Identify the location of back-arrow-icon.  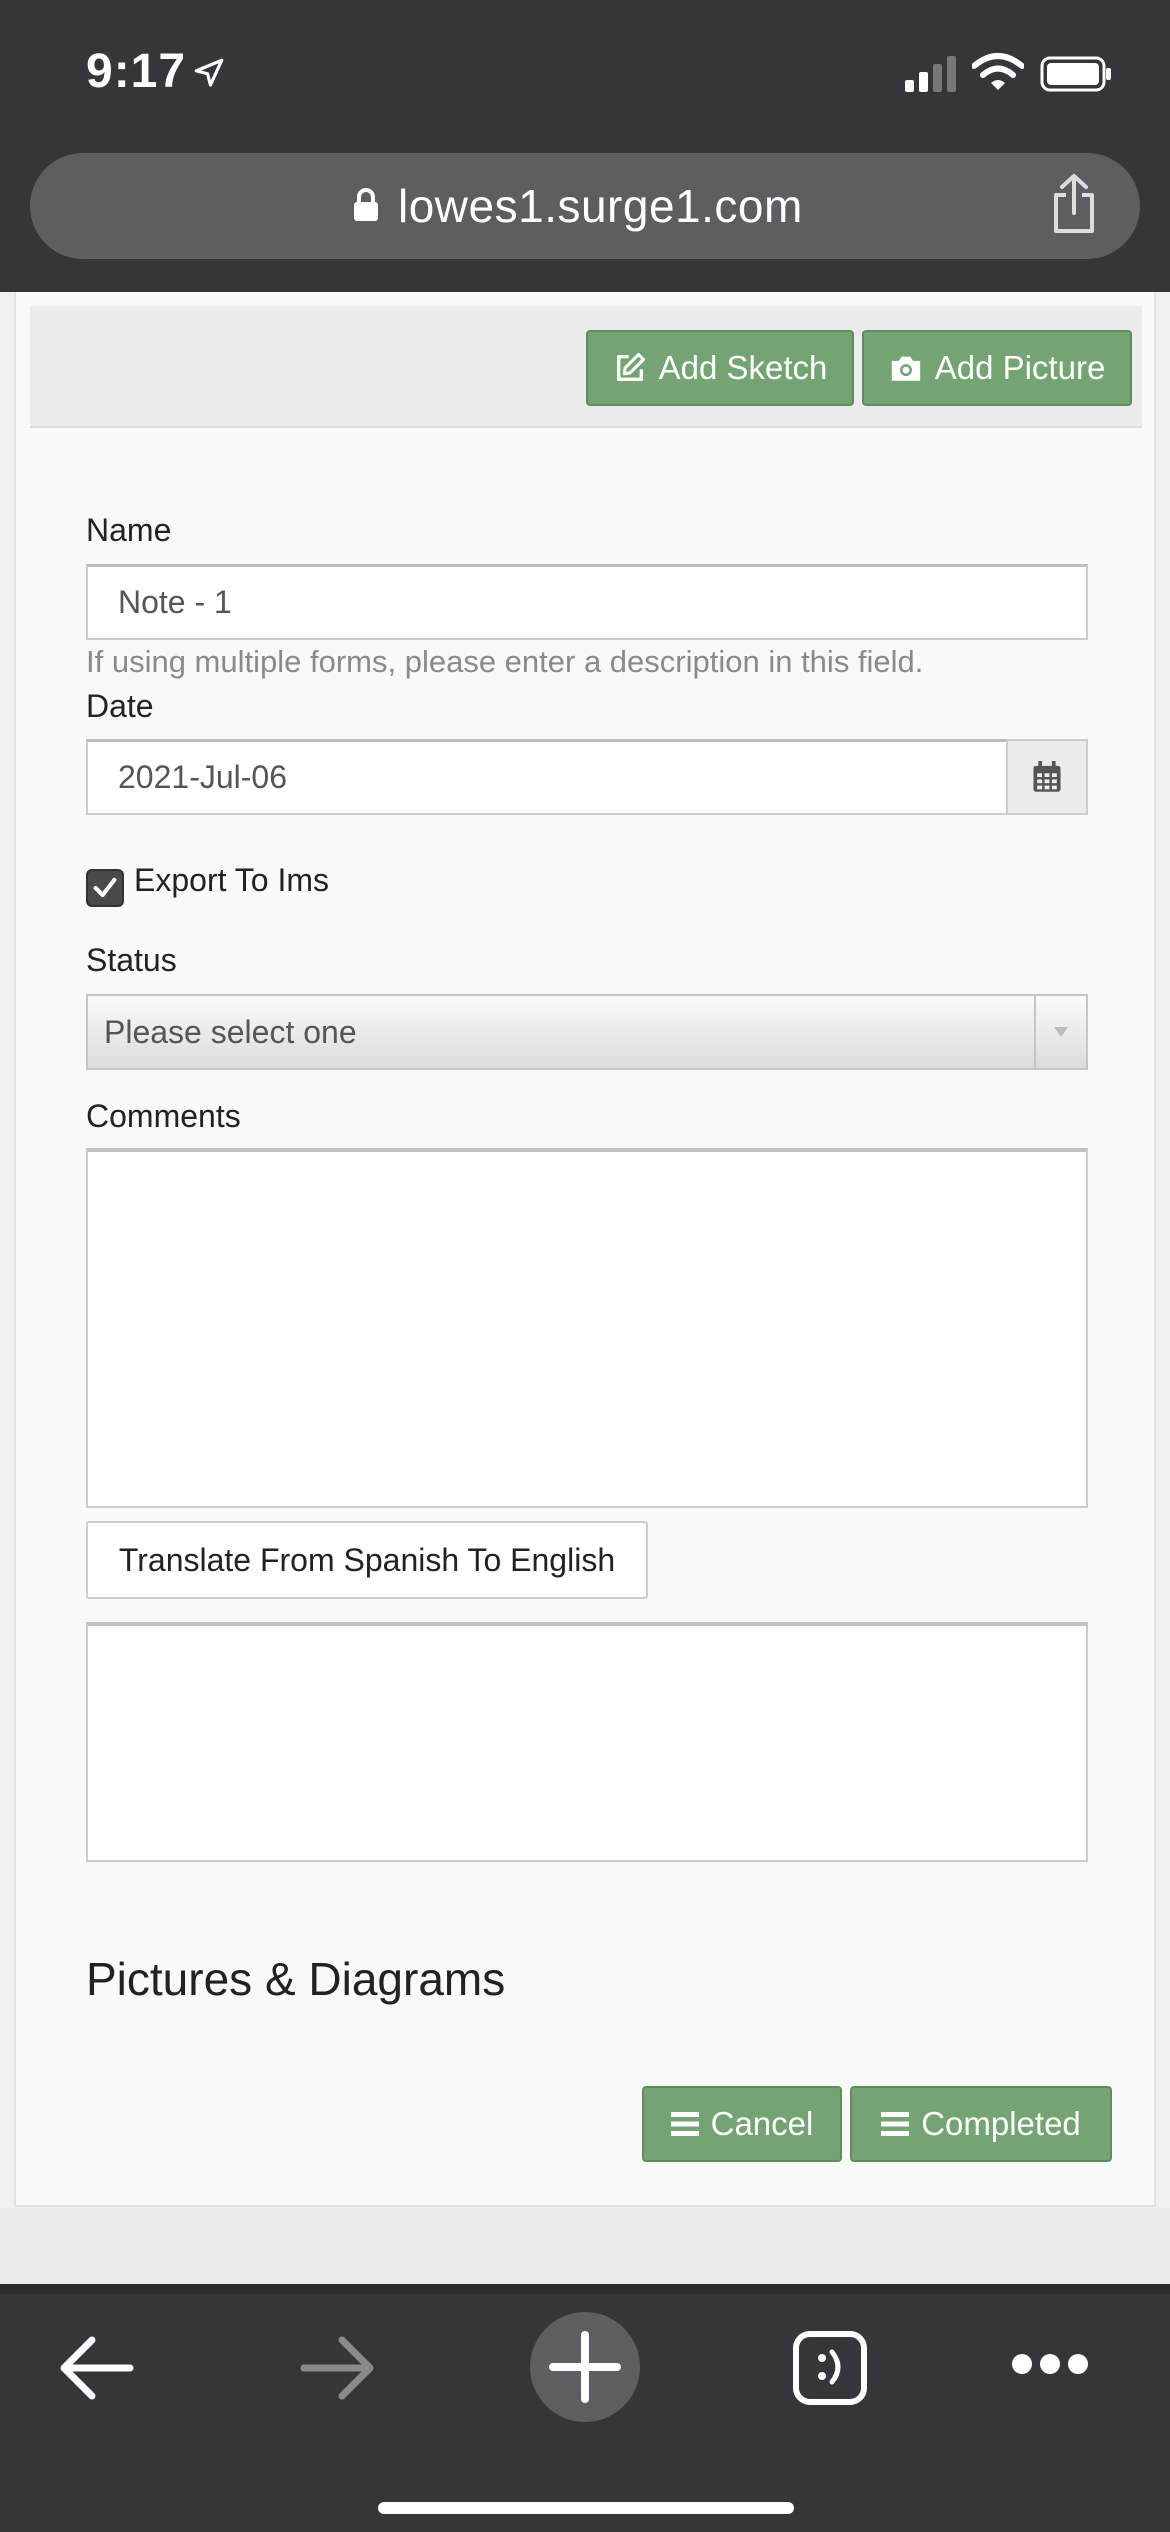
(96, 2368).